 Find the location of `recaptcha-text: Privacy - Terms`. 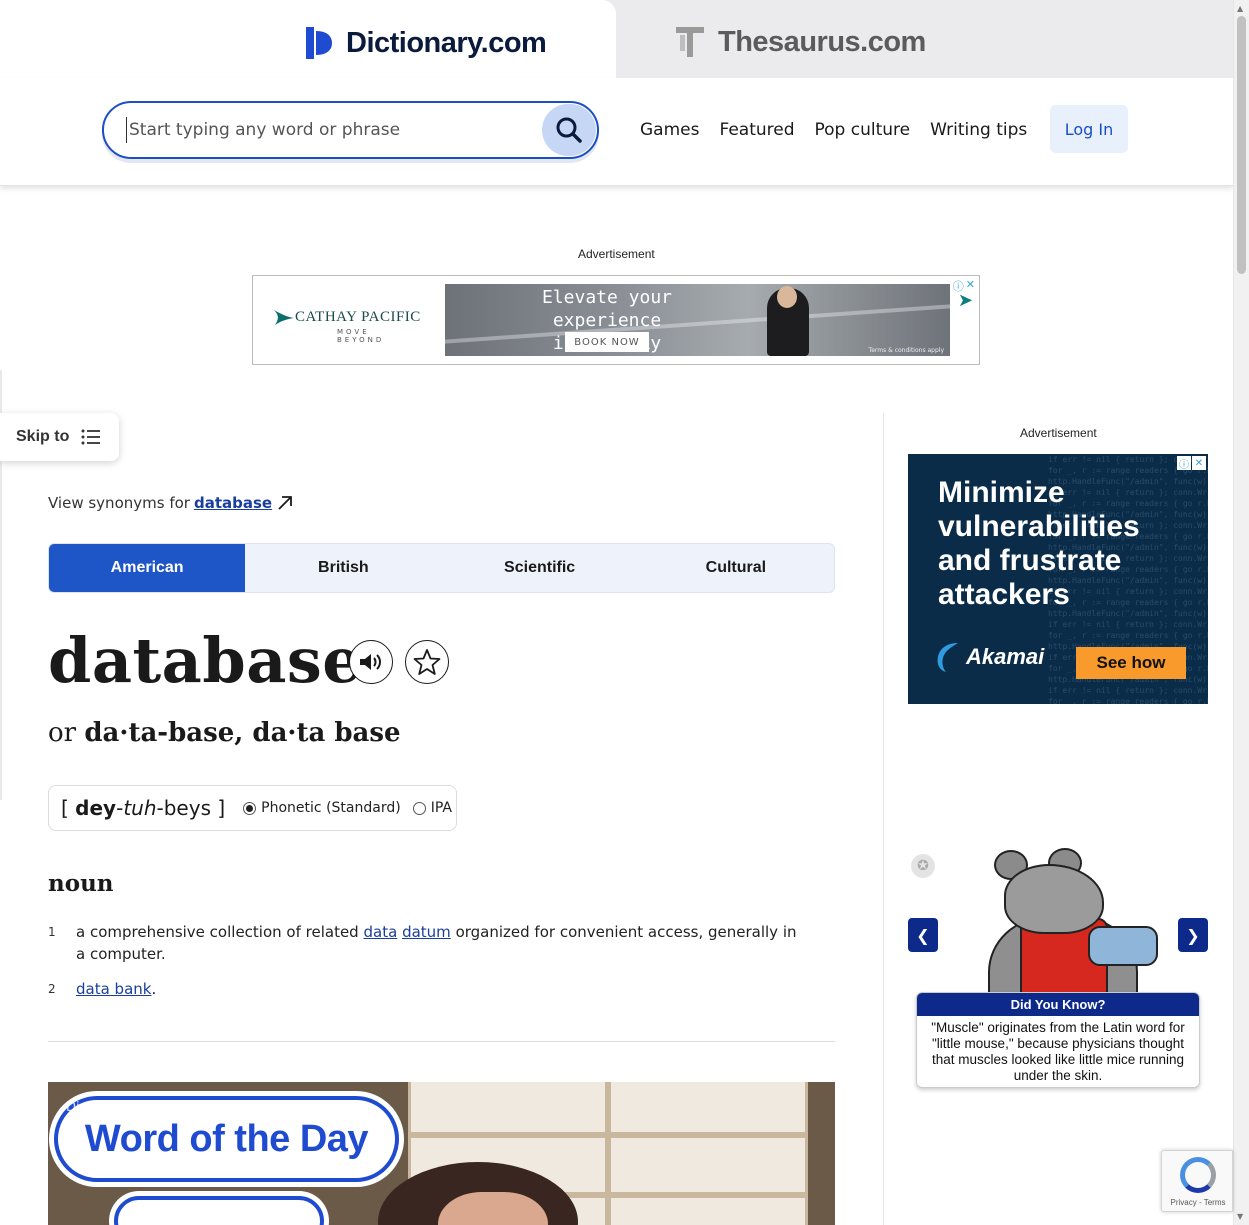

recaptcha-text: Privacy - Terms is located at coordinates (1198, 1202).